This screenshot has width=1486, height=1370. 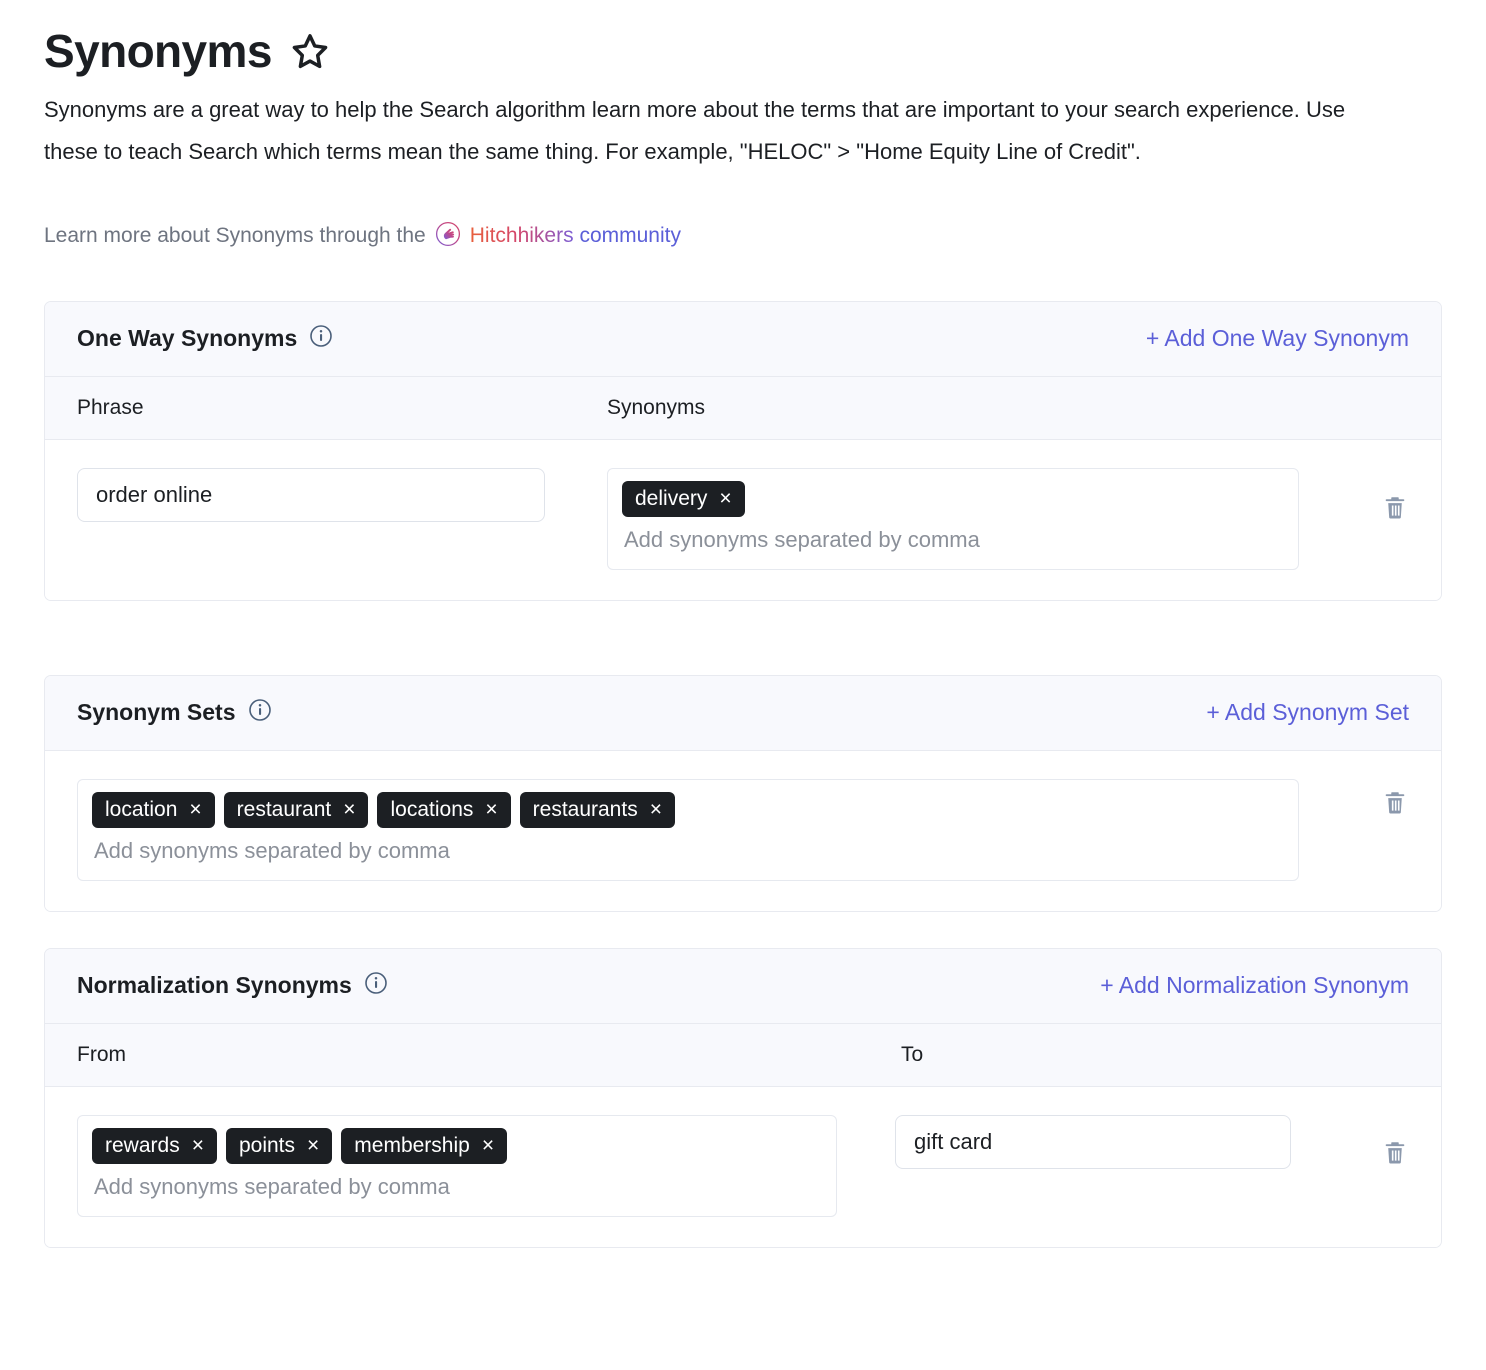 What do you see at coordinates (743, 339) in the screenshot?
I see `one-way-synonyms-header: One Way Synonyms + Add One Way Synonym` at bounding box center [743, 339].